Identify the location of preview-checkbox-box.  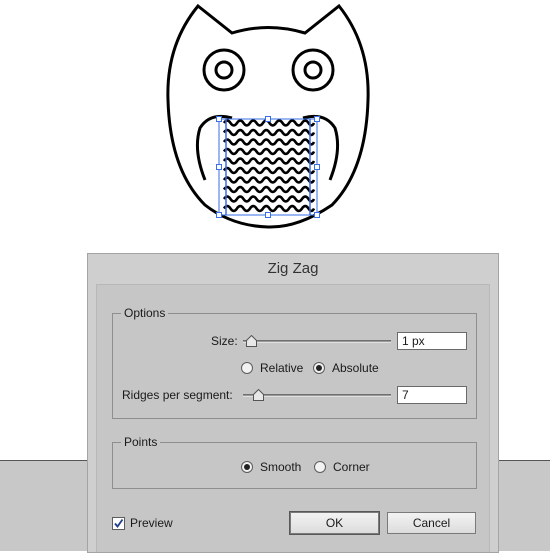
(118, 523).